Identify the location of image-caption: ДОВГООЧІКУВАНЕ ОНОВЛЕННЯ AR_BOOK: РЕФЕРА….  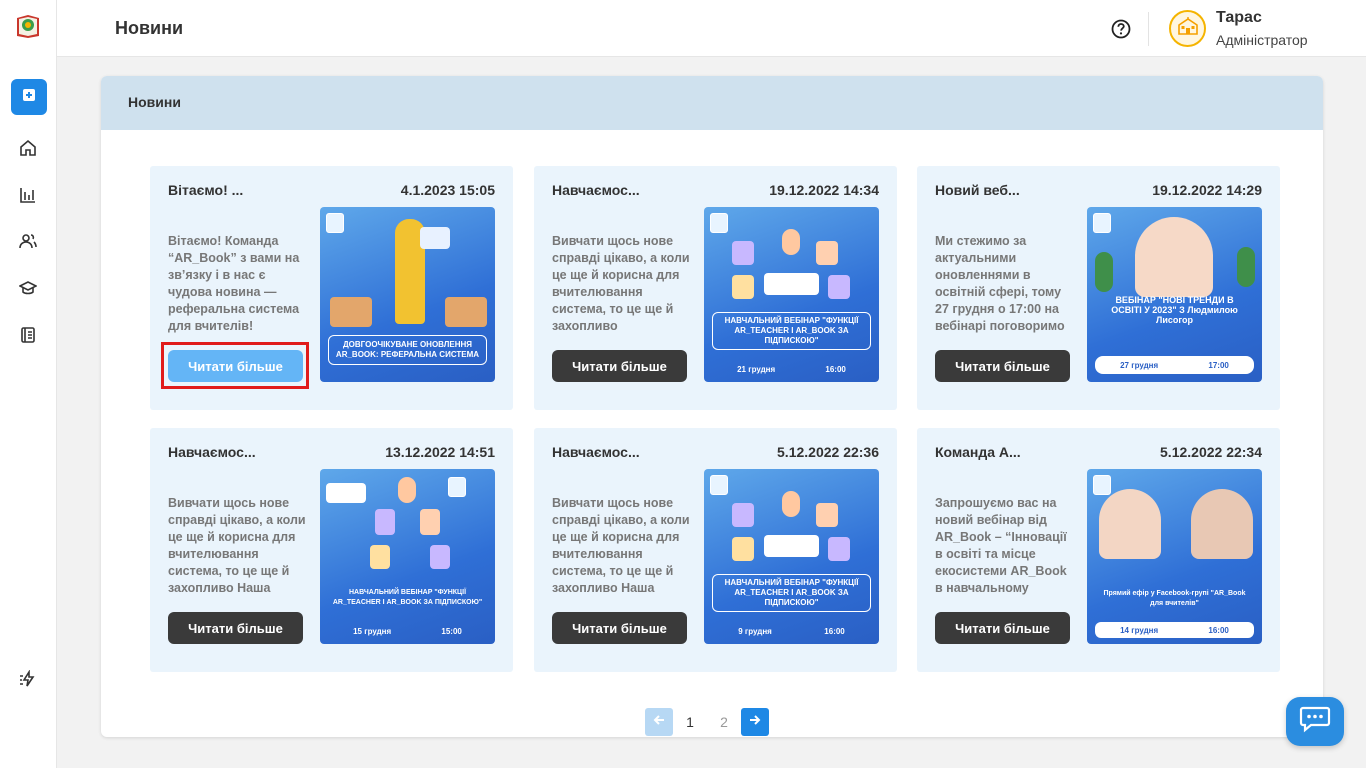
(407, 350).